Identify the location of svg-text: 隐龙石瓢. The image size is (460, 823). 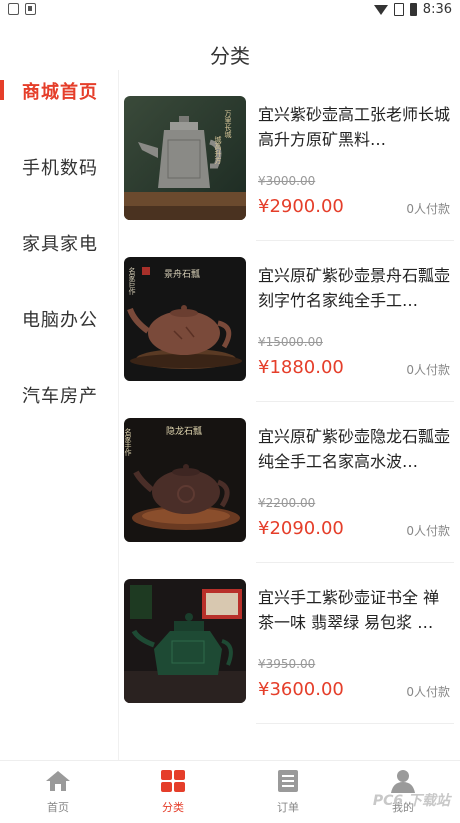
(184, 431).